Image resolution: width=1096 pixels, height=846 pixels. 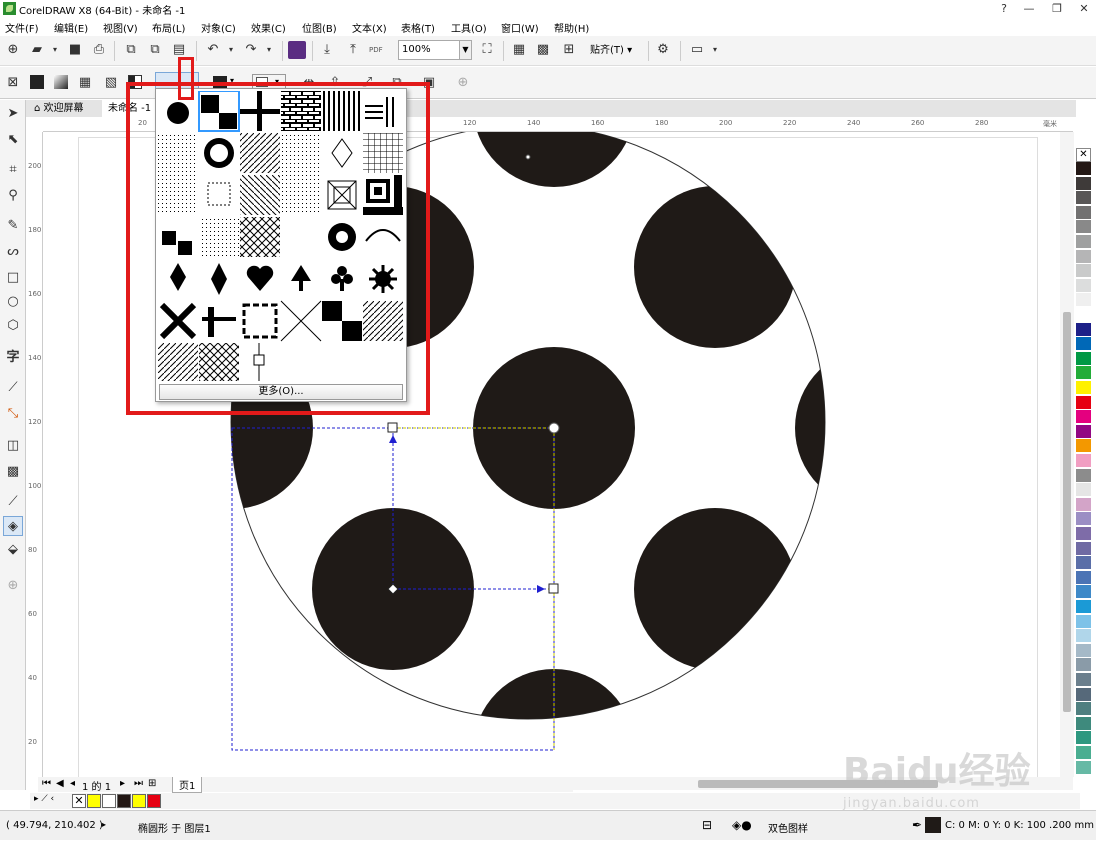 I want to click on menu-table: 表格(T), so click(x=418, y=27).